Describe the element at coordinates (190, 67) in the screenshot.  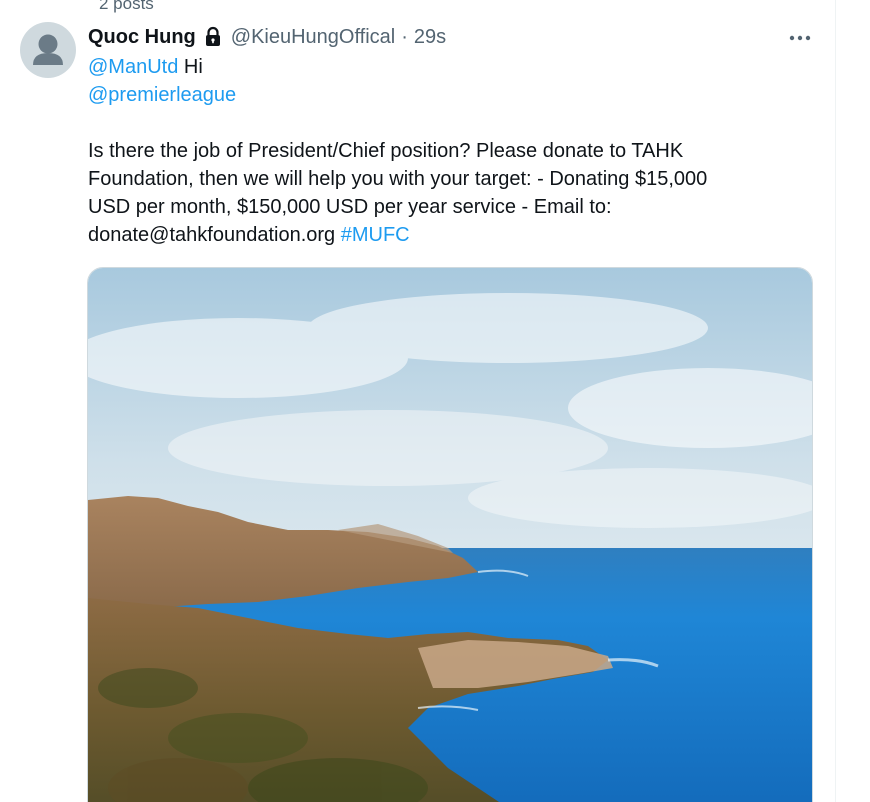
I see `greeting-text: Hi` at that location.